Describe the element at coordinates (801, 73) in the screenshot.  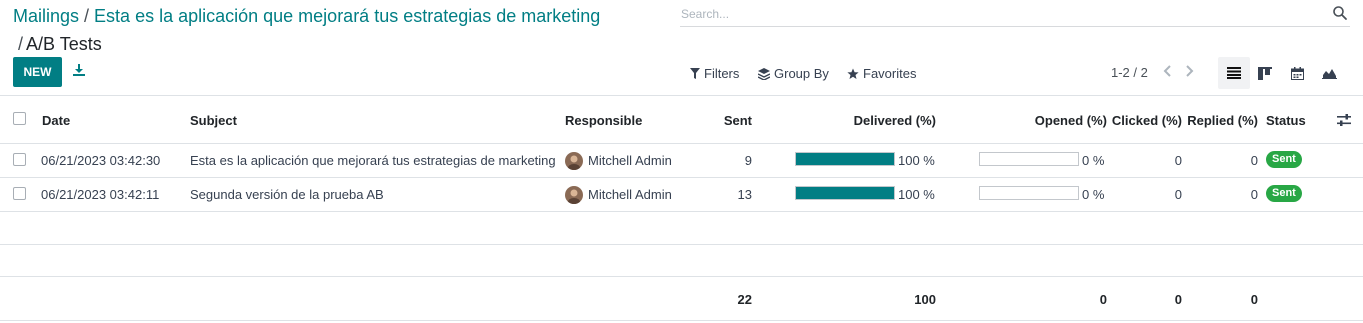
I see `groupby-label: Group By` at that location.